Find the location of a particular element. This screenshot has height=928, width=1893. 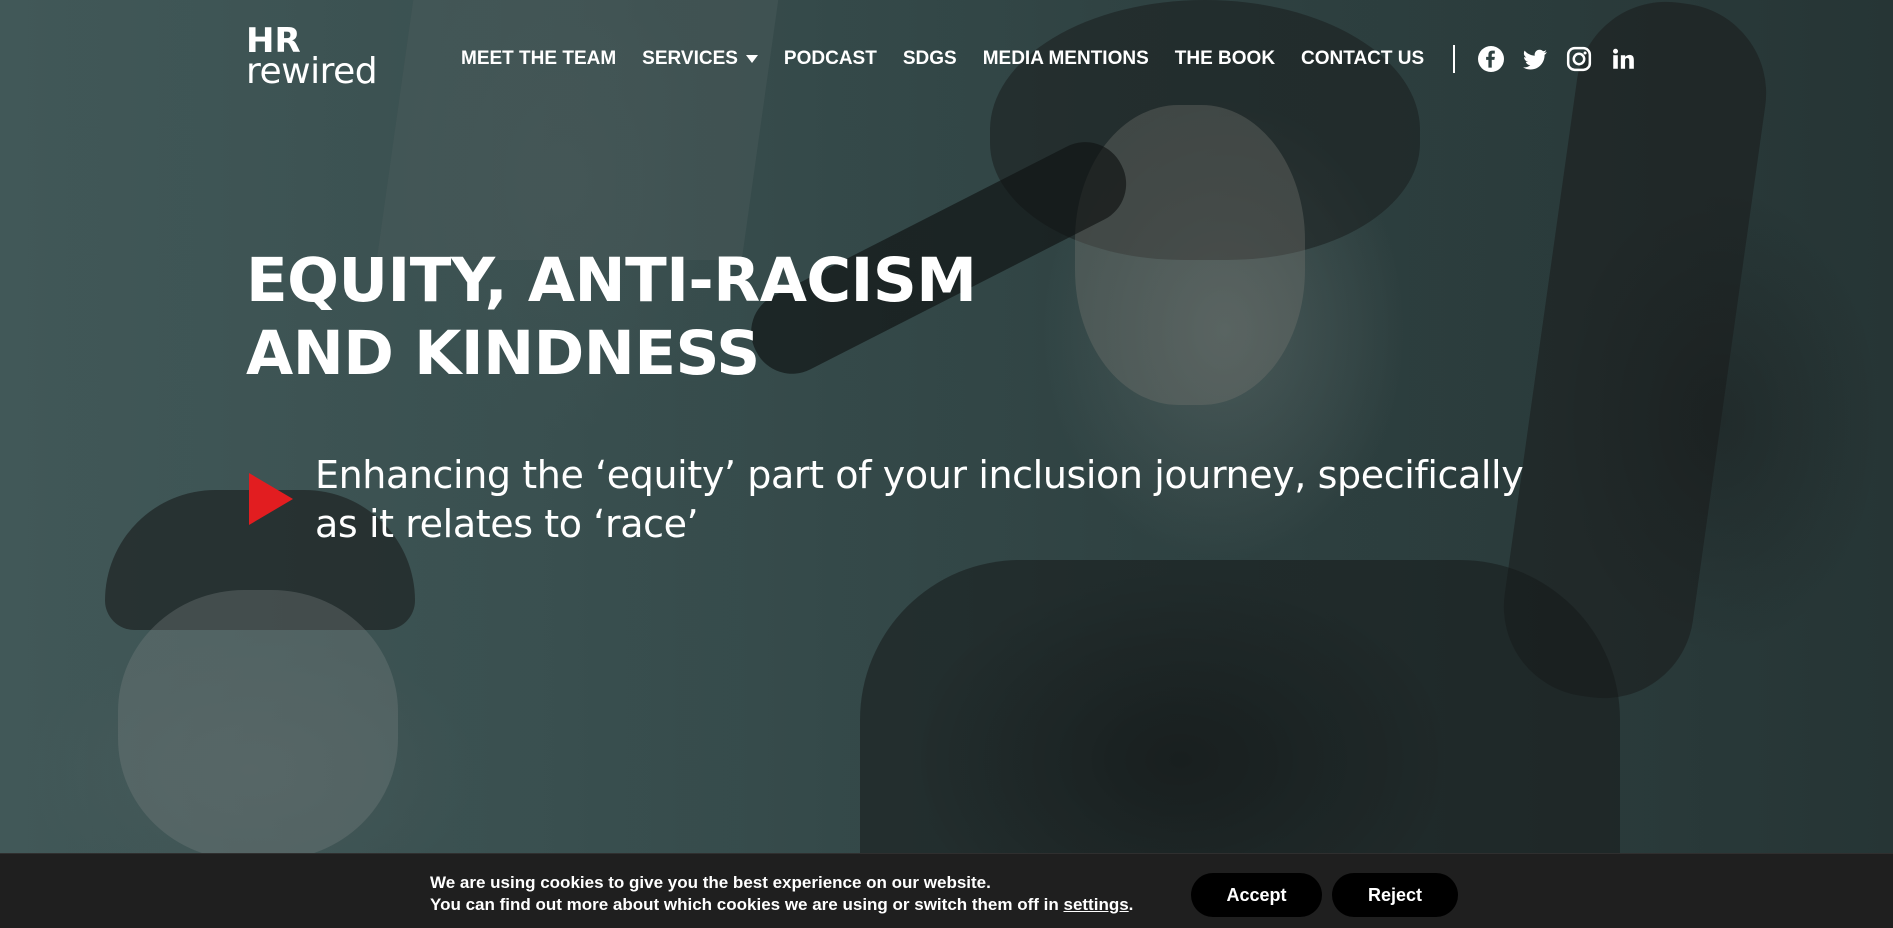

accept-cookies-button: Accept is located at coordinates (1256, 895).